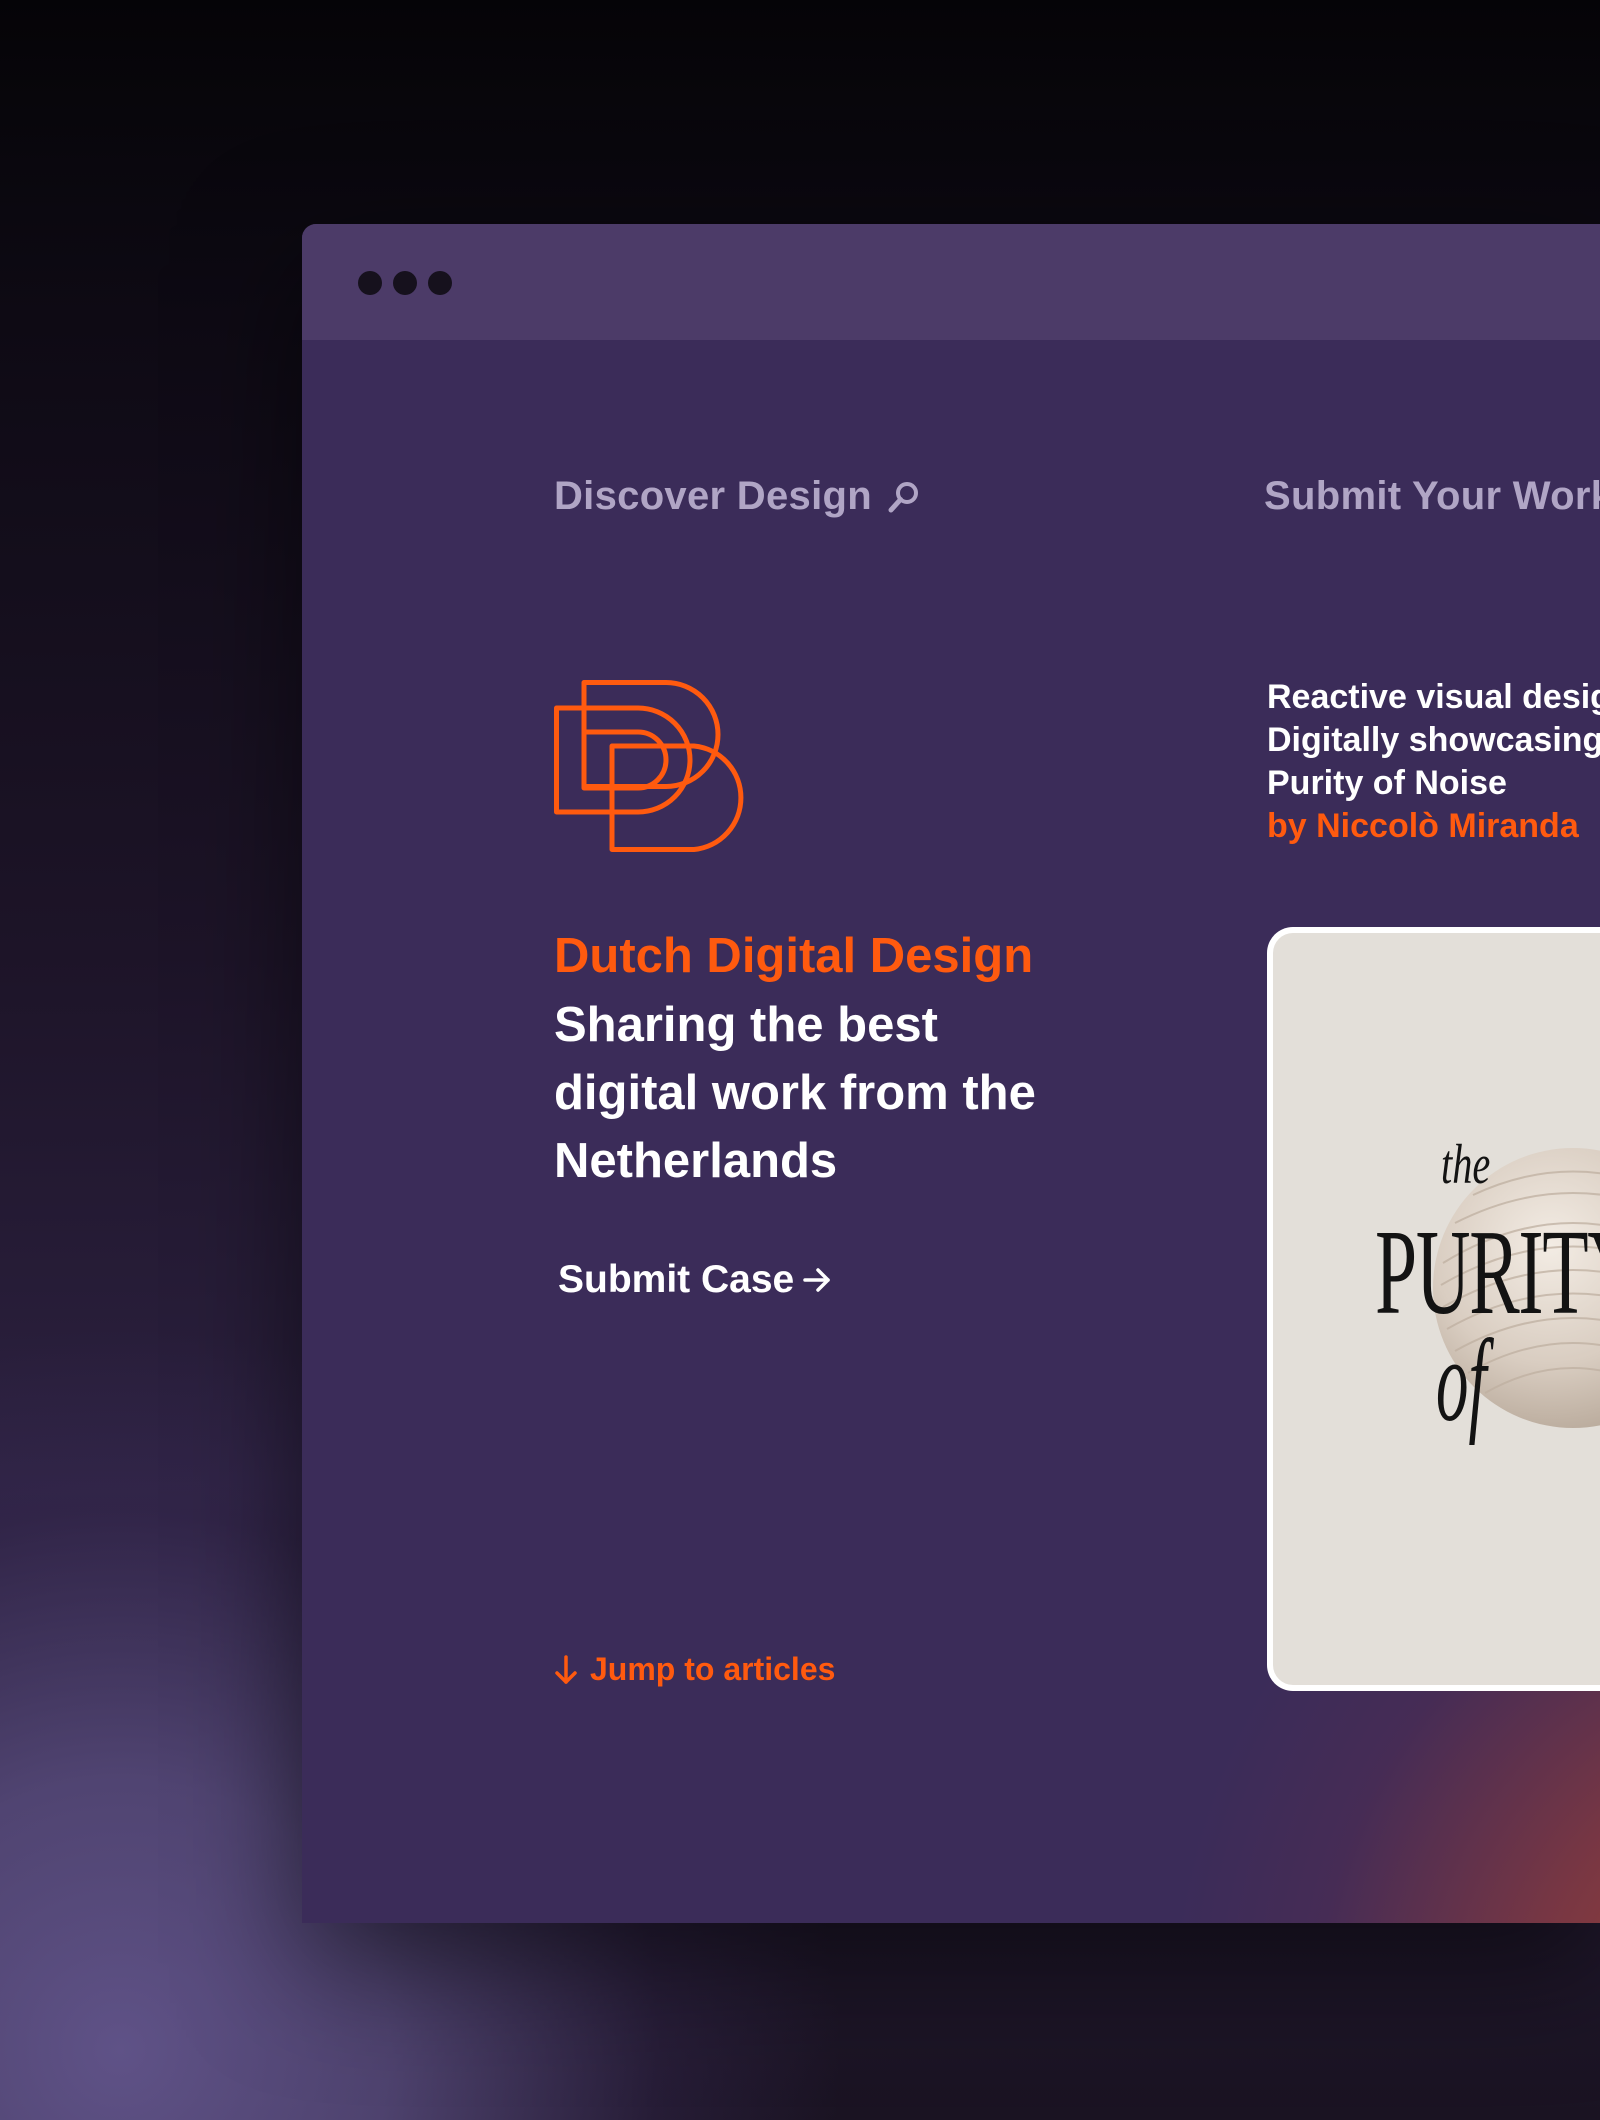 The height and width of the screenshot is (2120, 1600). What do you see at coordinates (1433, 740) in the screenshot?
I see `featured-line: Digitally showcasing` at bounding box center [1433, 740].